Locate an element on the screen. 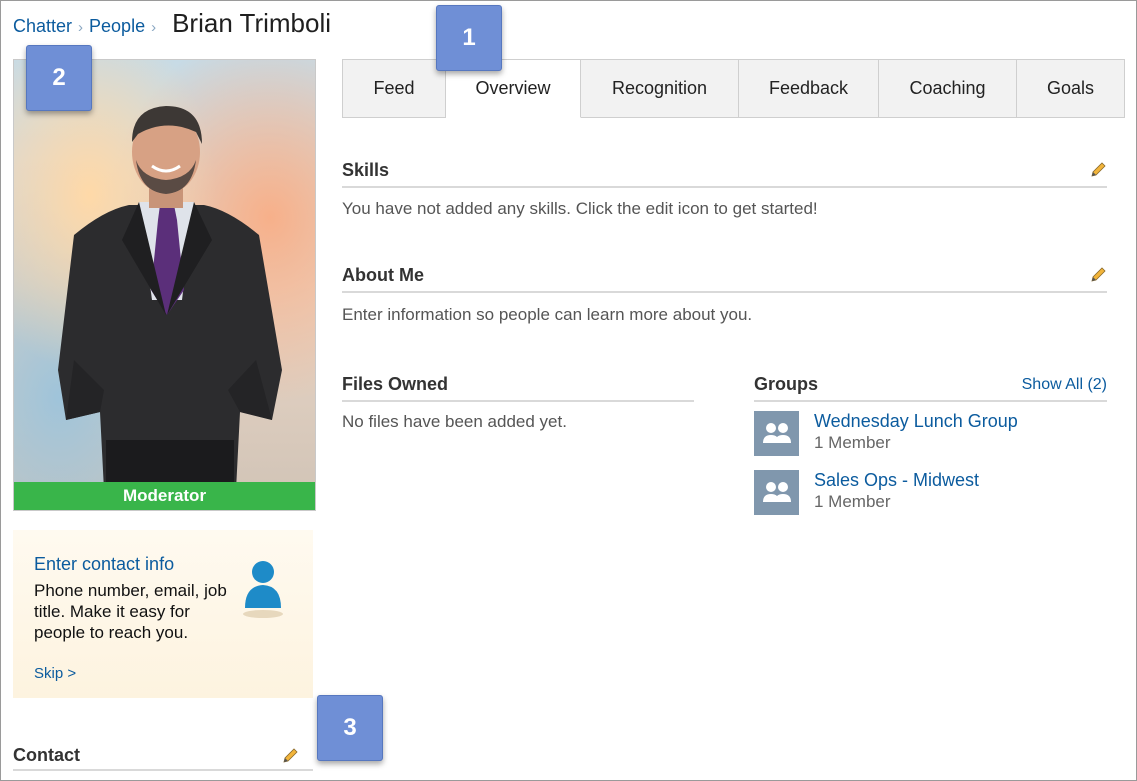  breadcrumb-chatter-link: Chatter is located at coordinates (42, 26).